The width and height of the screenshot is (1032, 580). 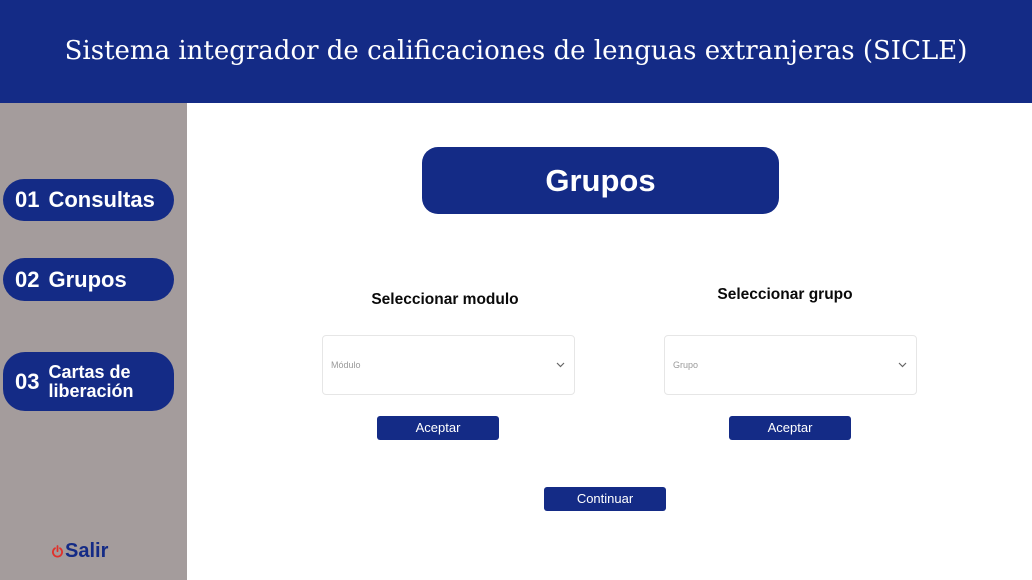 I want to click on sidebar-item-cartas-de-liberacion: 03 Cartas de liberación, so click(x=88, y=381).